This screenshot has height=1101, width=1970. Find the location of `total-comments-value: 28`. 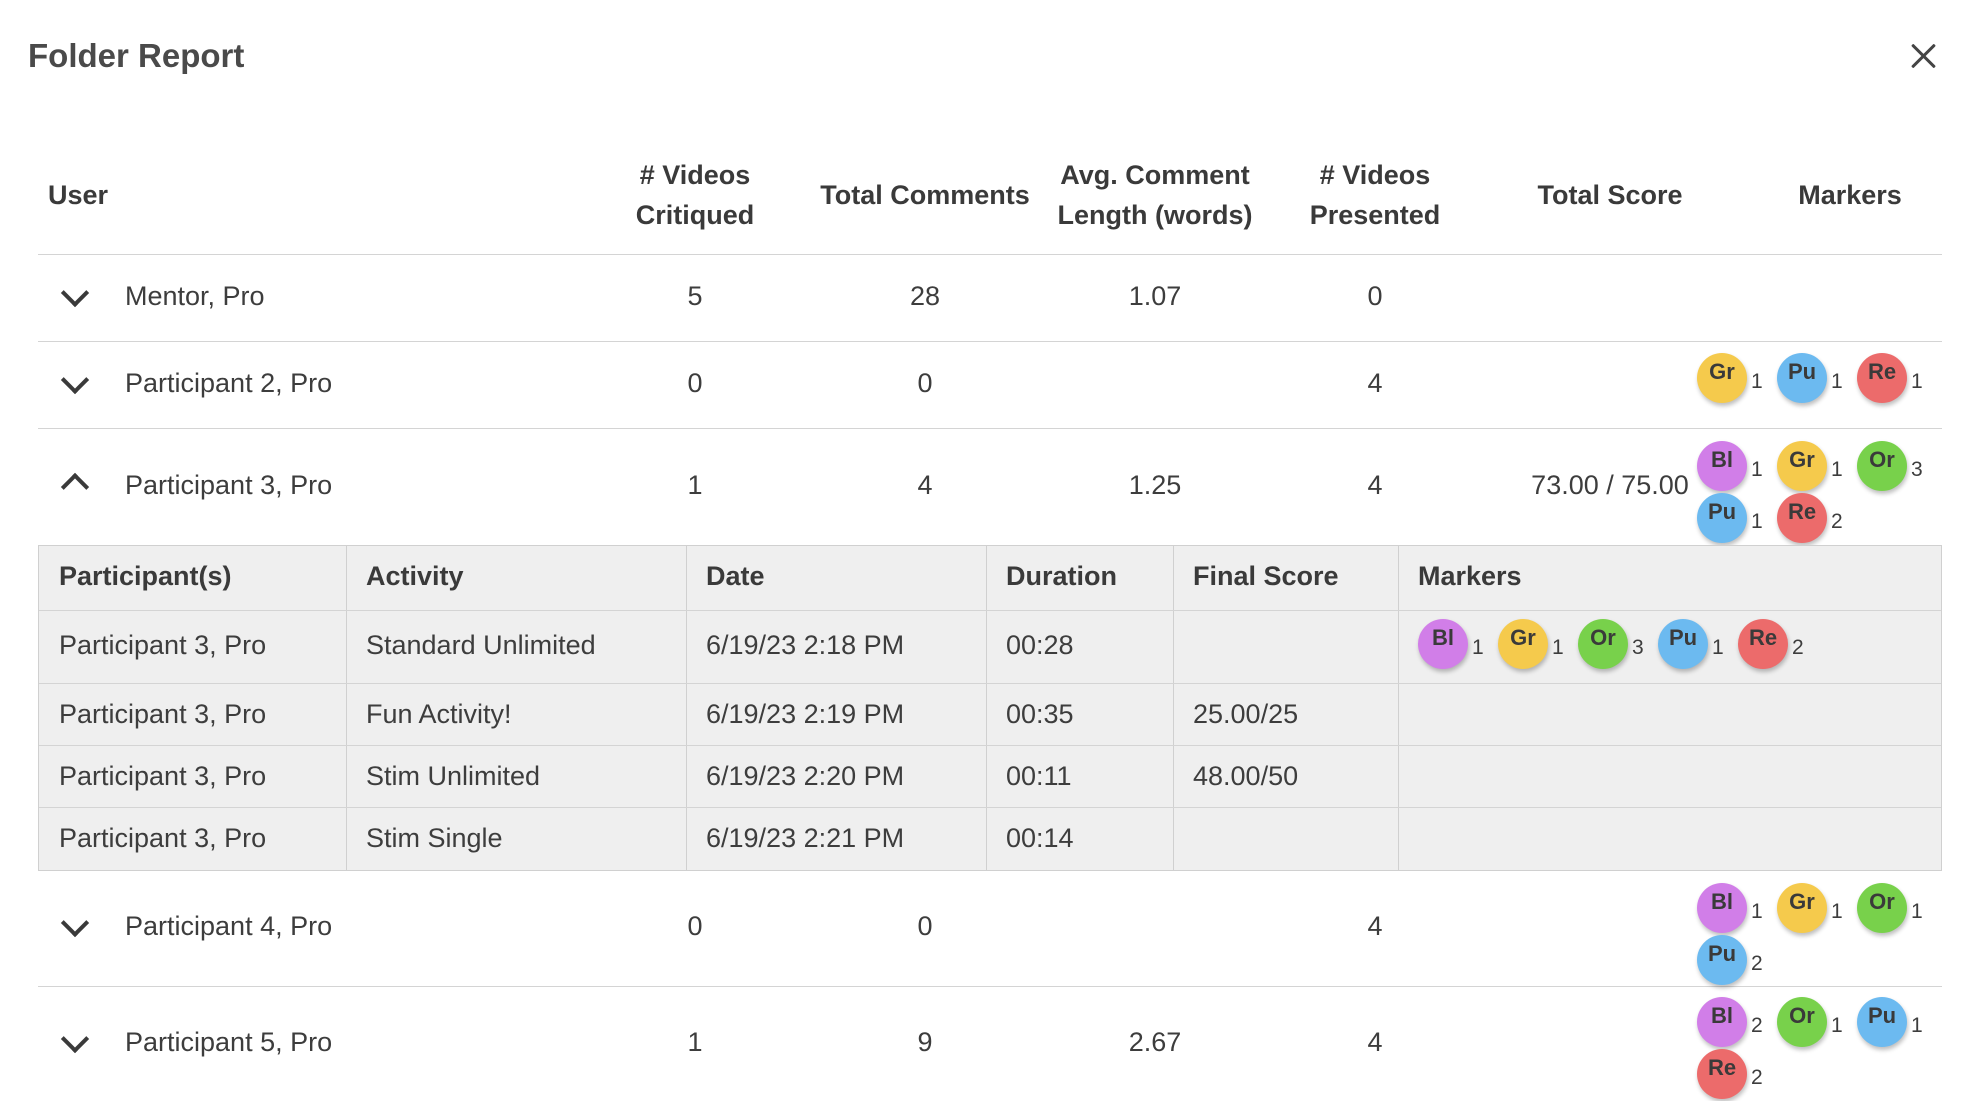

total-comments-value: 28 is located at coordinates (925, 296).